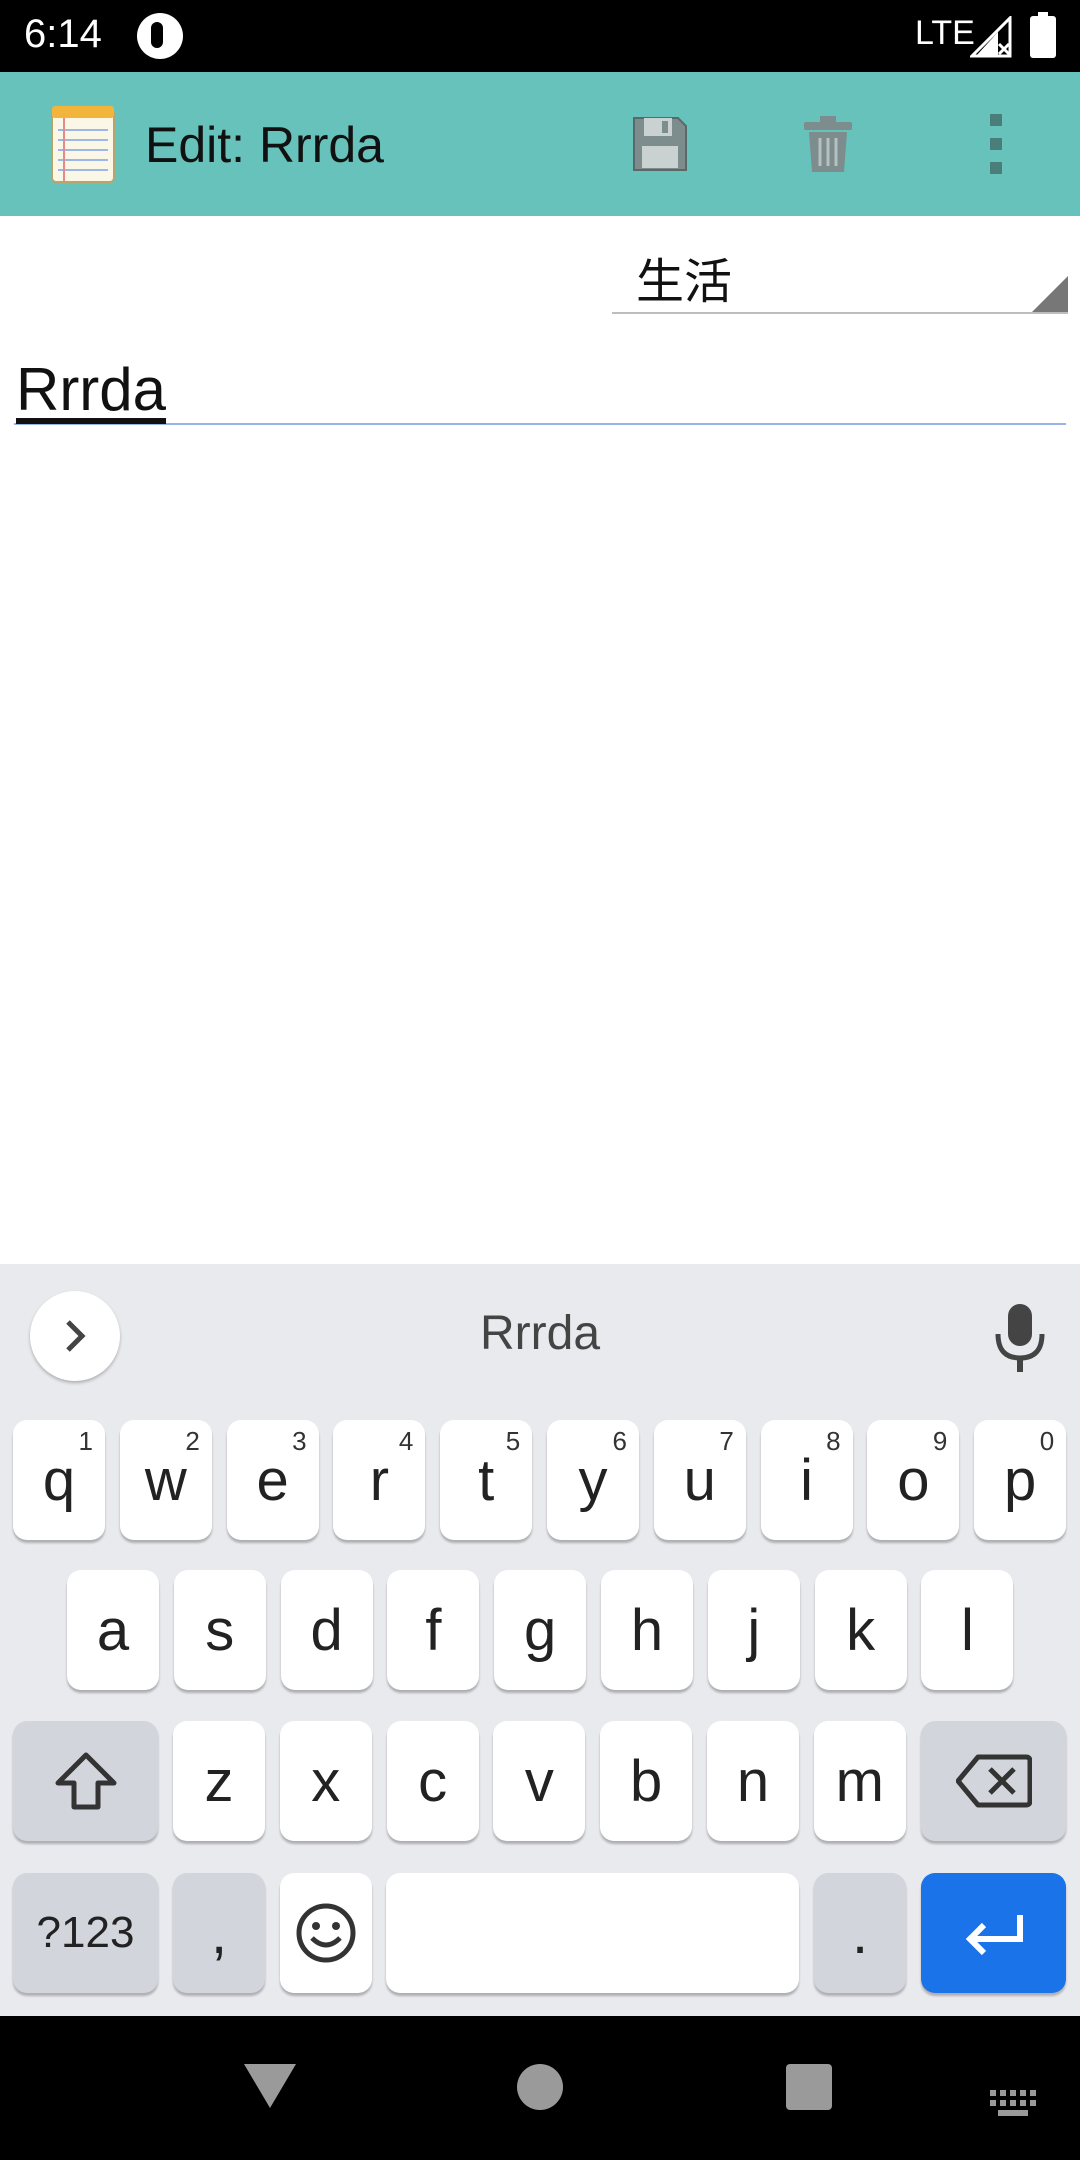 The width and height of the screenshot is (1080, 2160). What do you see at coordinates (833, 1441) in the screenshot?
I see `key-hint: 8` at bounding box center [833, 1441].